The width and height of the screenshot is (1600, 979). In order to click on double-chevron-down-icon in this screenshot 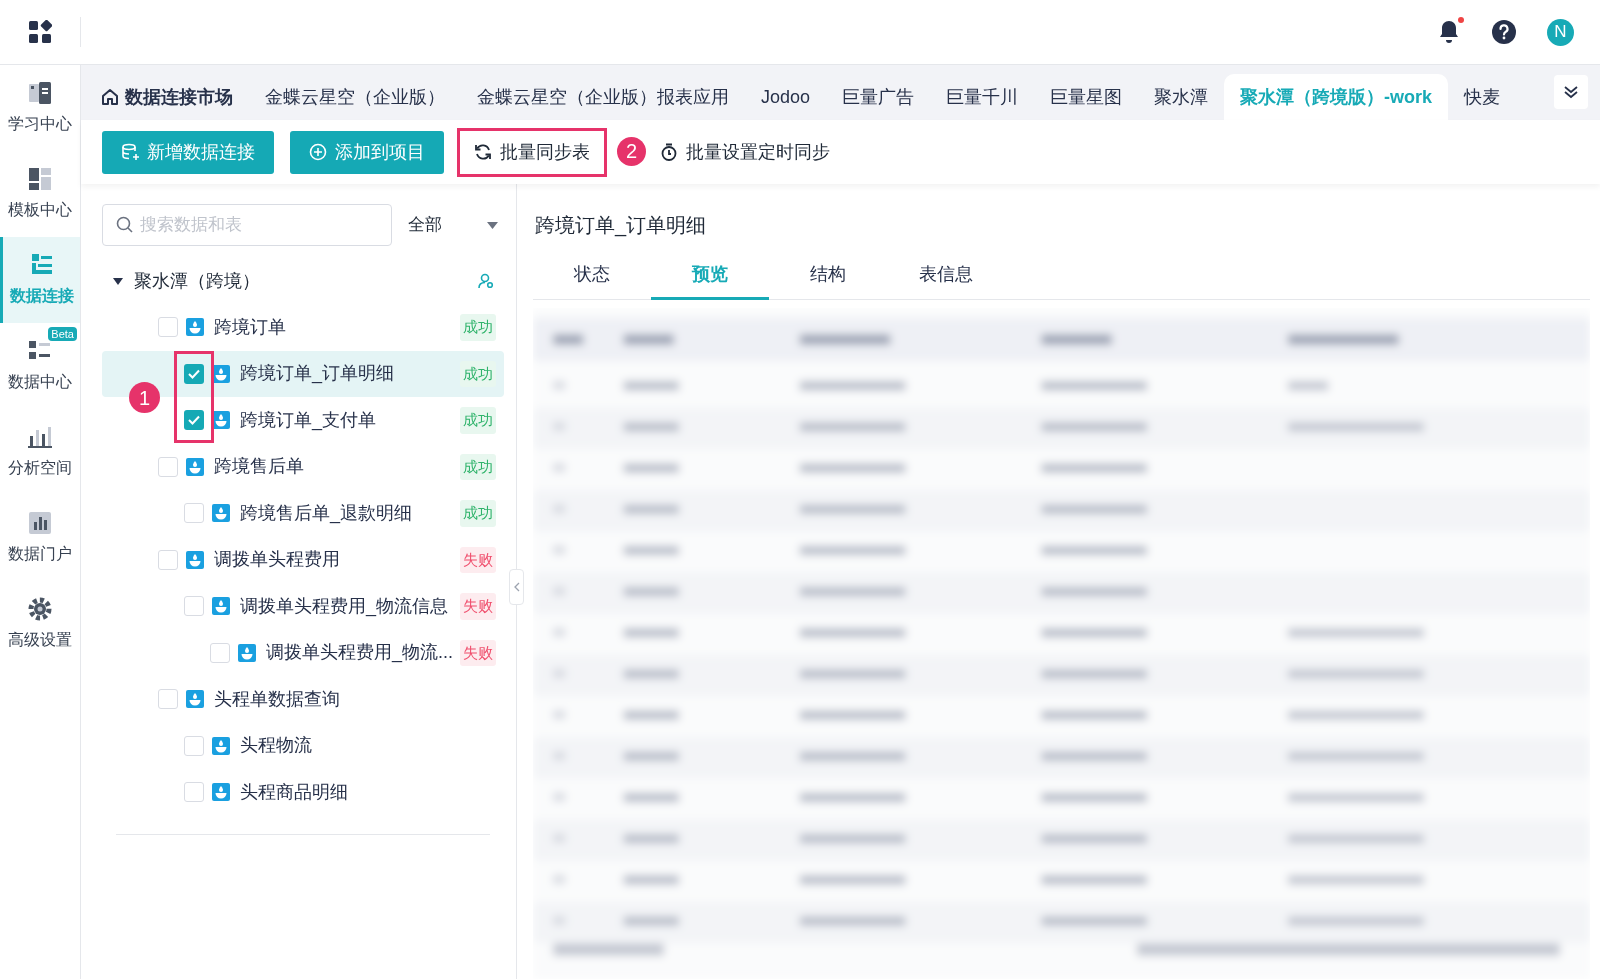, I will do `click(1571, 92)`.